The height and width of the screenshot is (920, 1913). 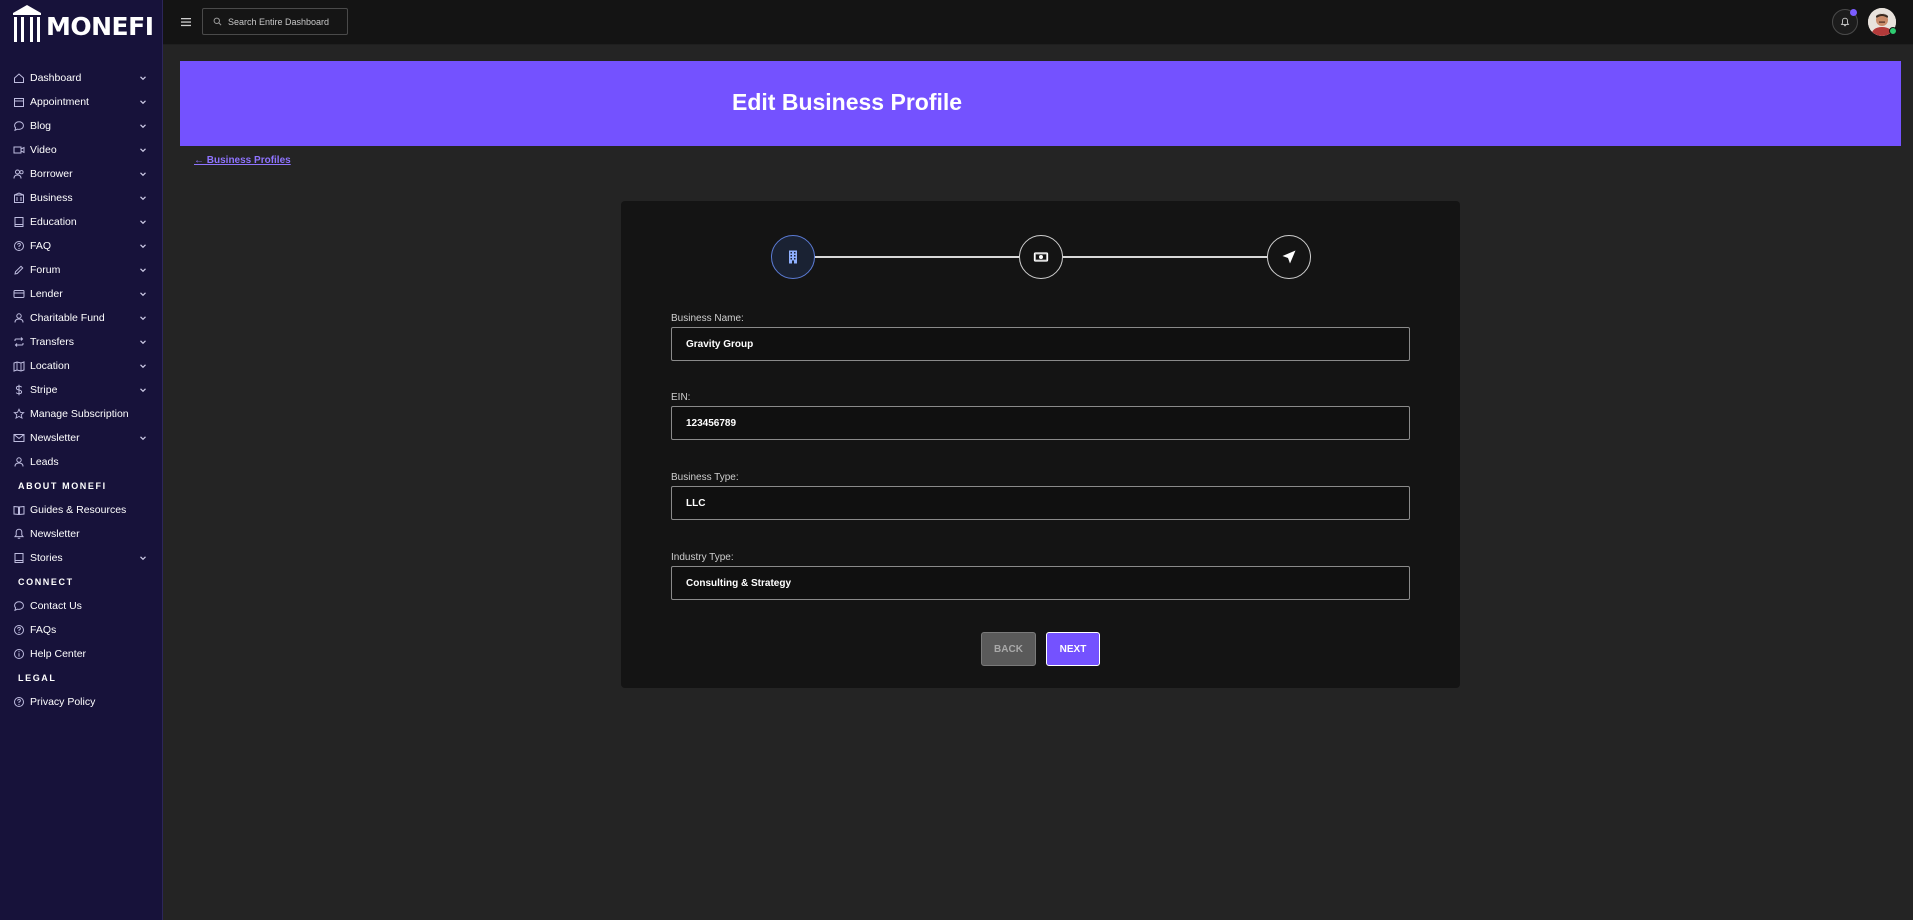 I want to click on user-icon, so click(x=19, y=462).